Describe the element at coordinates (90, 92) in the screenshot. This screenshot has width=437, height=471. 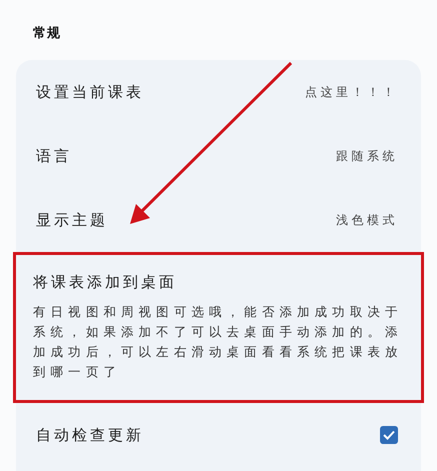
I see `setting-title: 设置当前课表` at that location.